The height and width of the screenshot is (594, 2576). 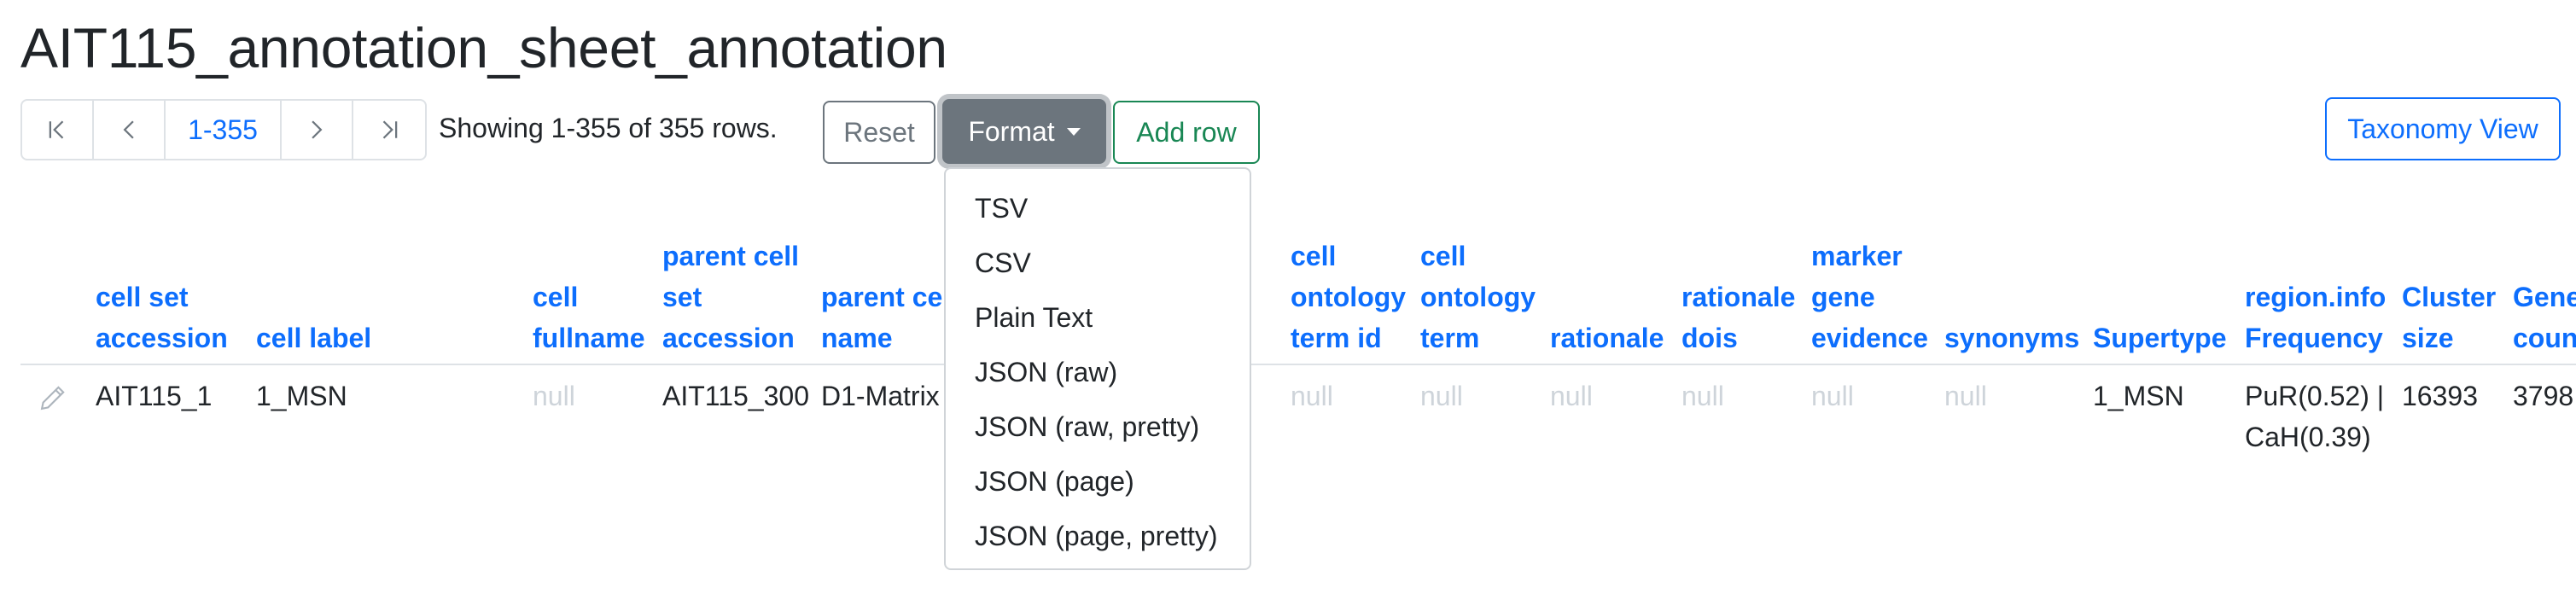 I want to click on pencil-icon, so click(x=52, y=398).